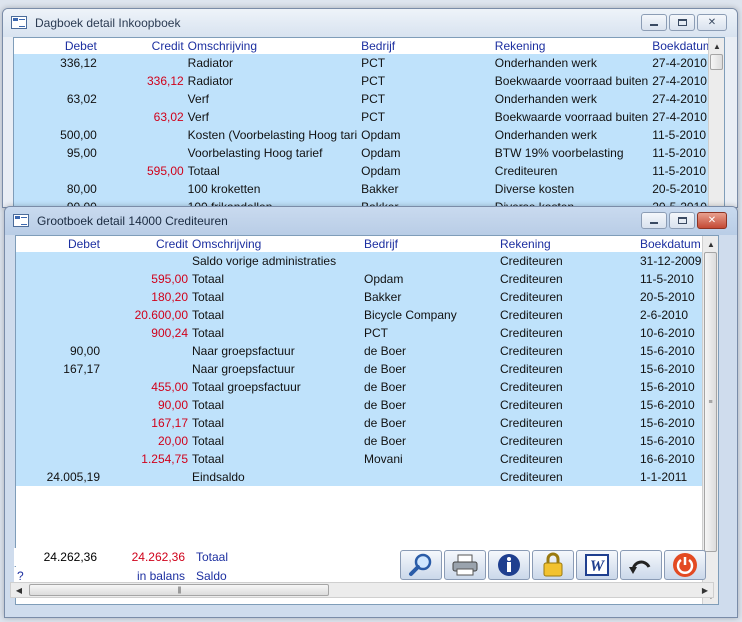  What do you see at coordinates (360, 477) in the screenshot?
I see `table-row: 24.005,19 Eindsaldo Crediteuren 1-1-2011` at bounding box center [360, 477].